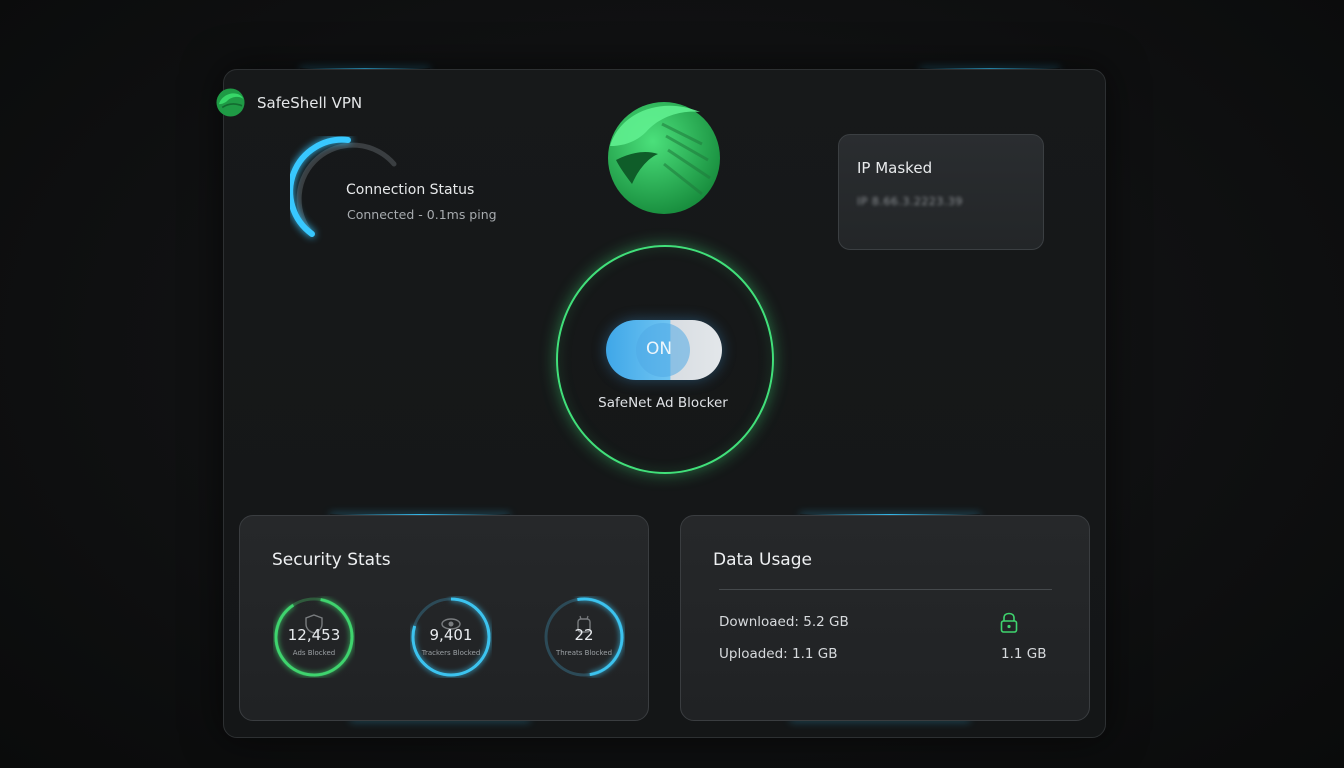 The height and width of the screenshot is (768, 1344). I want to click on app-name: SafeShell VPN, so click(310, 102).